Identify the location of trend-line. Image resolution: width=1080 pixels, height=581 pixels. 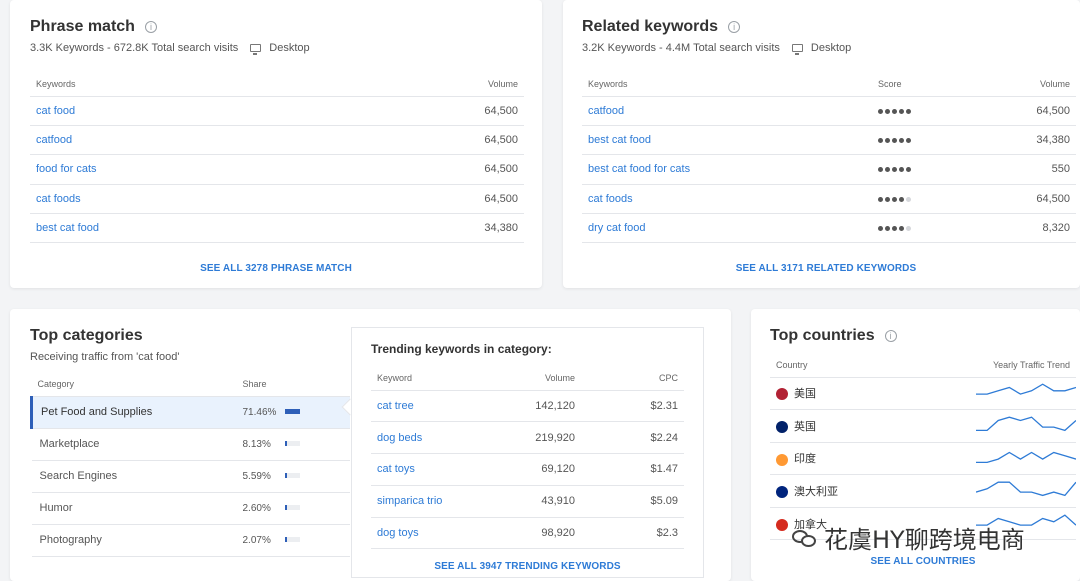
(1026, 389).